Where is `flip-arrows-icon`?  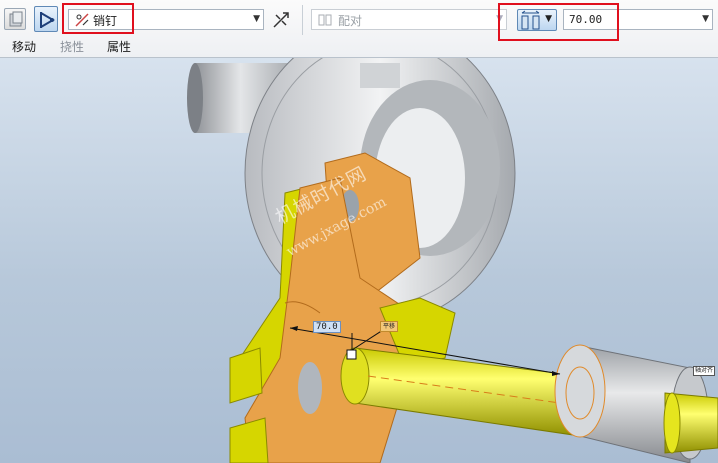
flip-arrows-icon is located at coordinates (281, 20).